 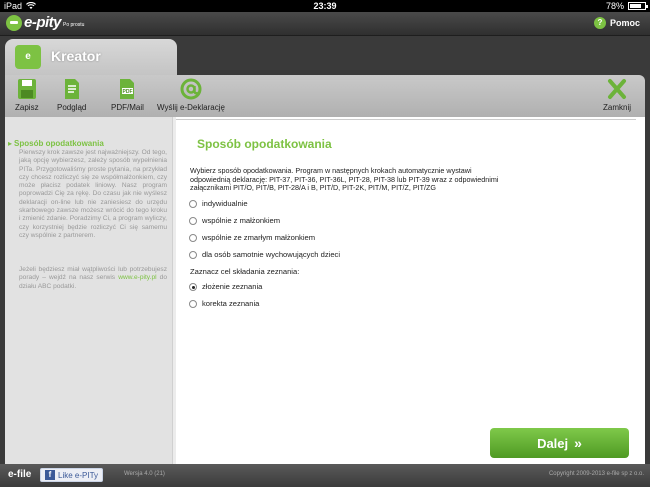 I want to click on option-individual: indywidualnie, so click(x=218, y=203).